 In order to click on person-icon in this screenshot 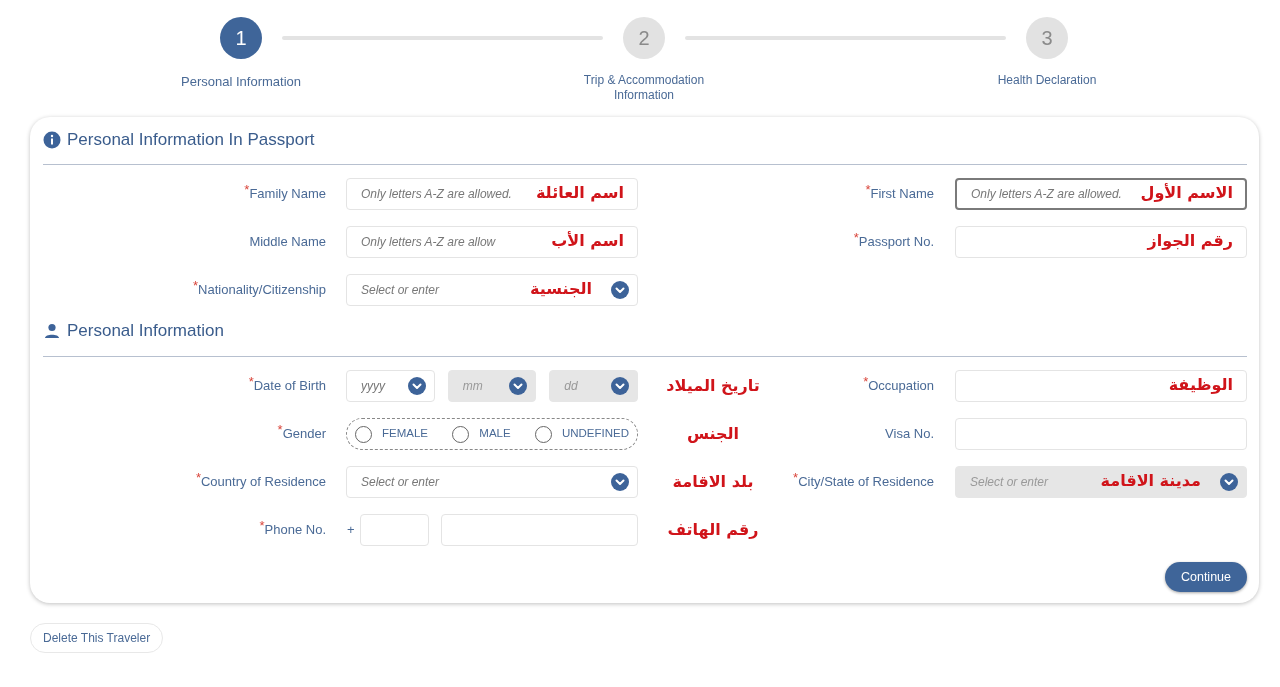, I will do `click(52, 331)`.